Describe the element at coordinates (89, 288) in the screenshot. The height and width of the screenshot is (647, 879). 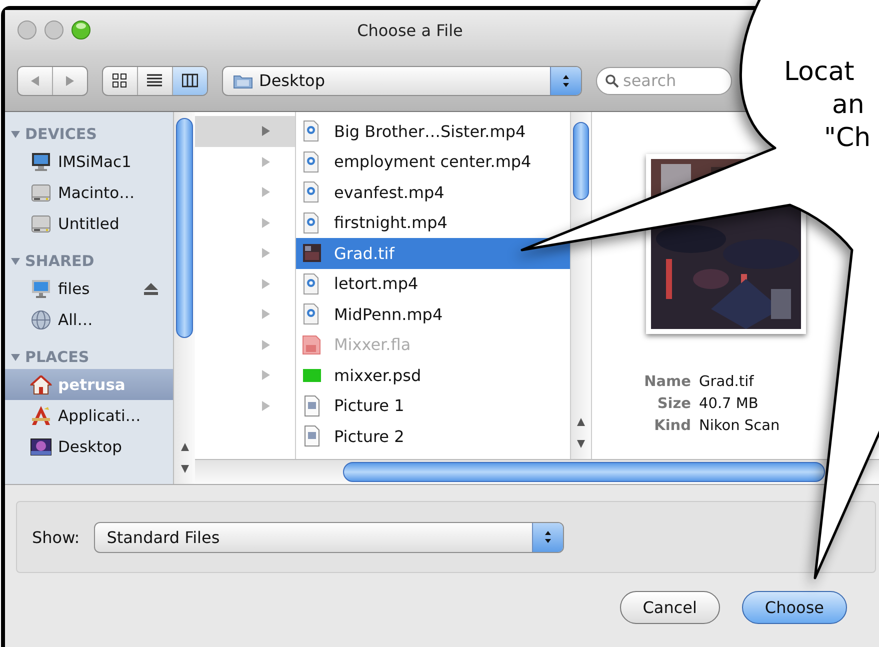
I see `sidebar-item: files` at that location.